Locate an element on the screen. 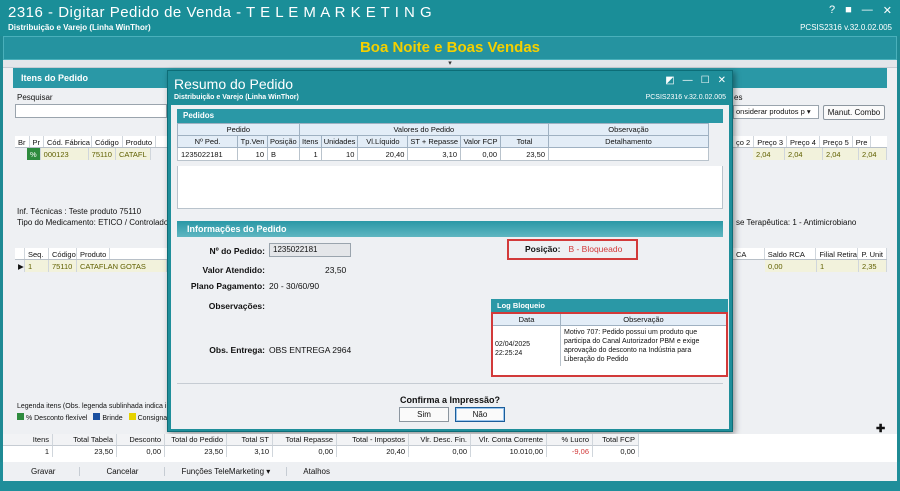  help-icon: ? is located at coordinates (832, 10).